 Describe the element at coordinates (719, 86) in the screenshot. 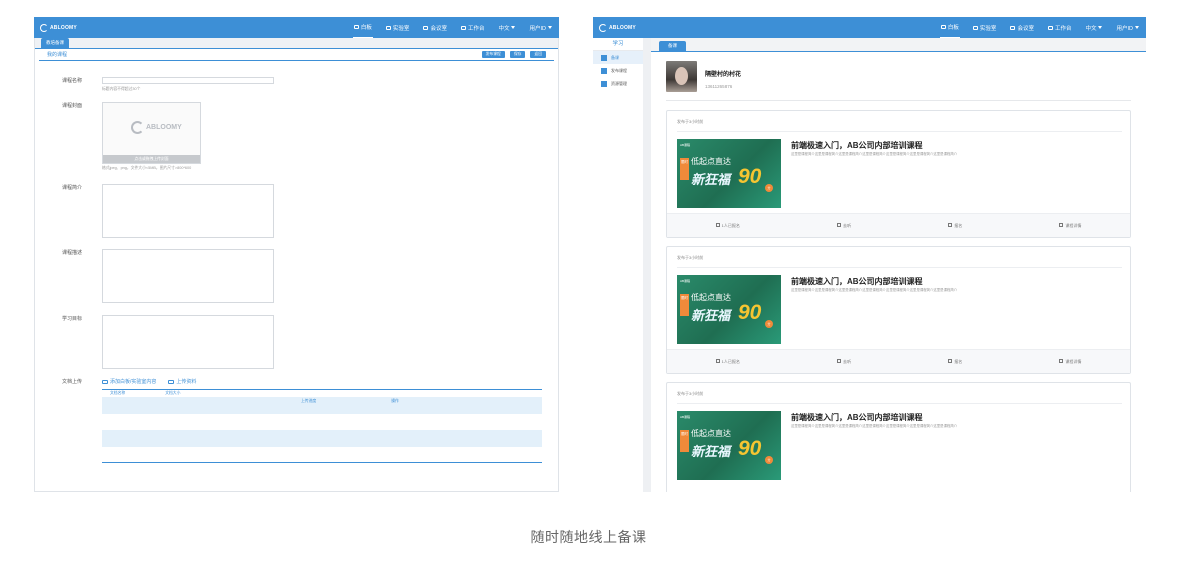

I see `profile-phone: 13611265876` at that location.